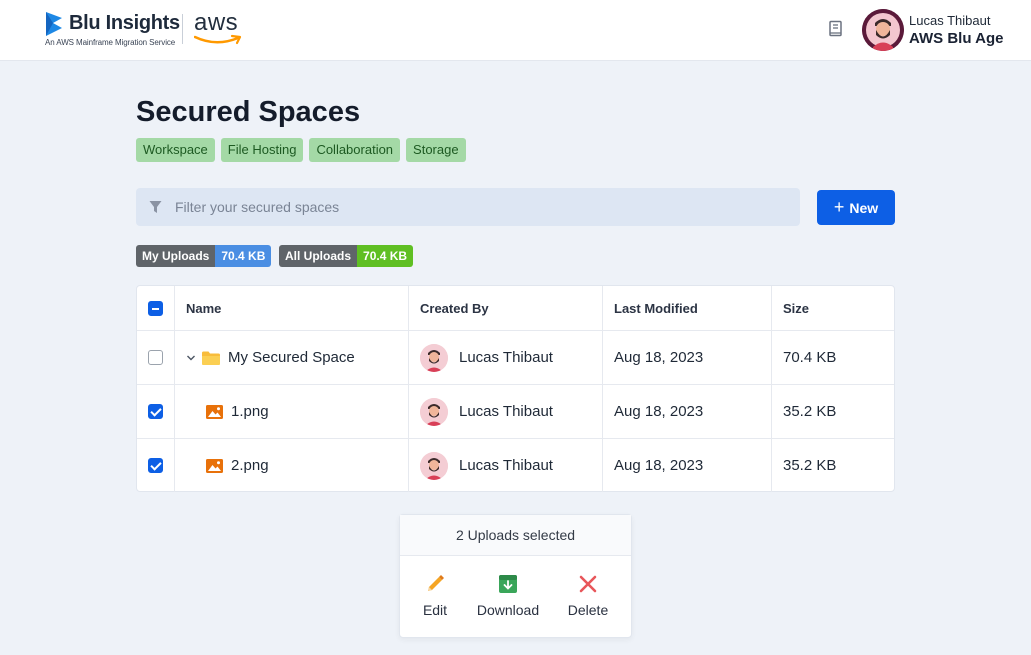 Image resolution: width=1031 pixels, height=655 pixels. What do you see at coordinates (833, 308) in the screenshot?
I see `column-header-size: Size` at bounding box center [833, 308].